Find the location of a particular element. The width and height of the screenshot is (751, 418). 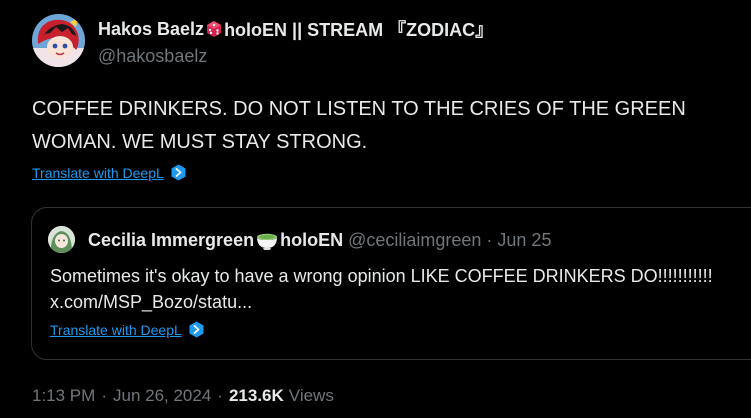

tweet-date: Jun 26, 2024 is located at coordinates (162, 396).